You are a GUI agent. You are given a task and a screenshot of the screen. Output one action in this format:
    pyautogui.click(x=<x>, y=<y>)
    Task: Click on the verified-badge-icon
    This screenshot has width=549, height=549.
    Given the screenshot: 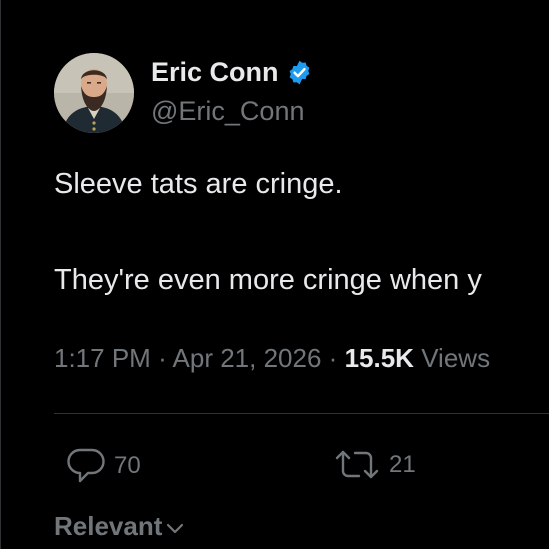 What is the action you would take?
    pyautogui.click(x=299, y=72)
    